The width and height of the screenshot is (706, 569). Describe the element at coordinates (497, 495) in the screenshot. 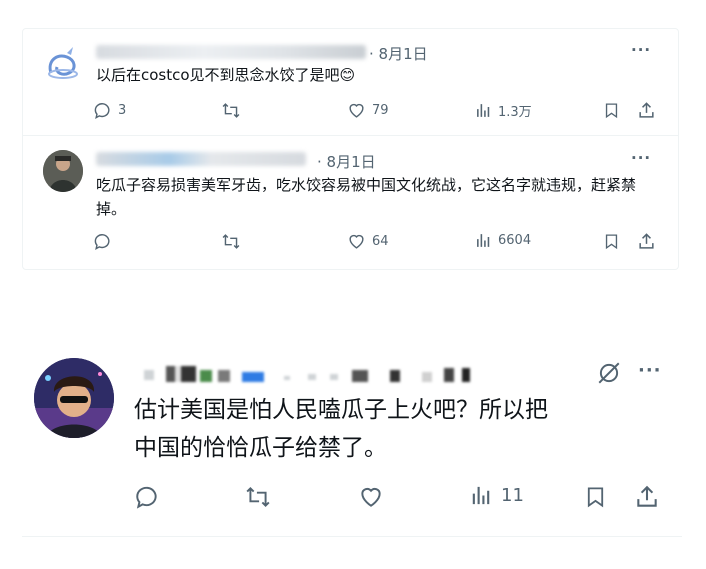

I see `views-button: 11` at that location.